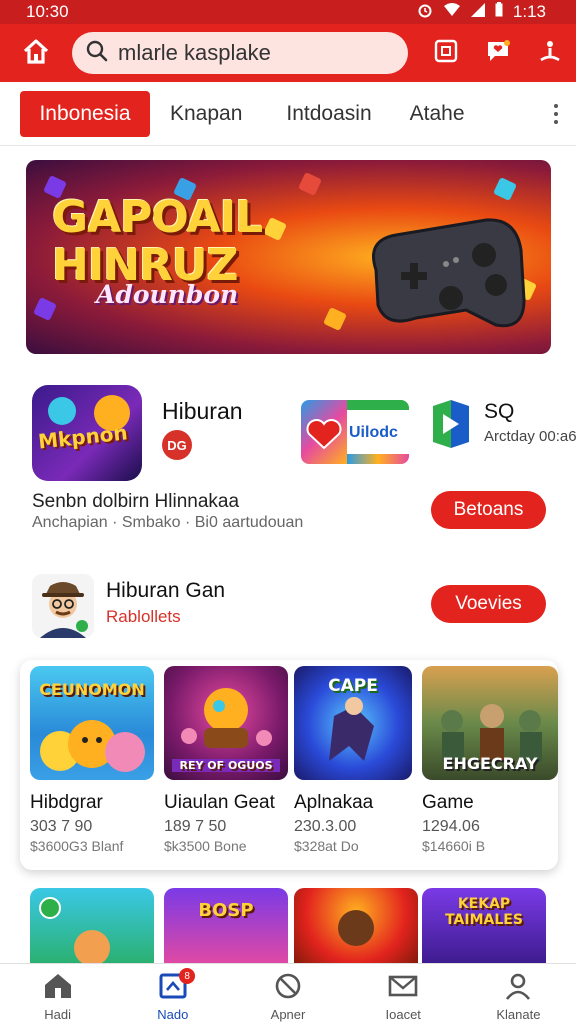 The image size is (576, 1024). Describe the element at coordinates (425, 12) in the screenshot. I see `alarm-icon` at that location.